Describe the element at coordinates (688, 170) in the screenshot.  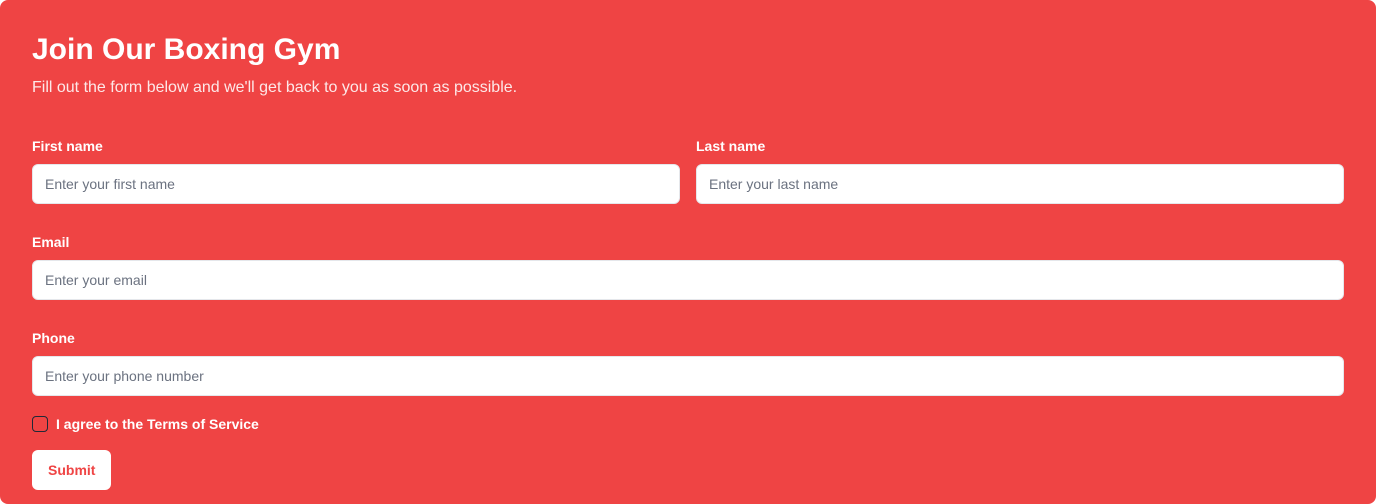
I see `name-row: First name Last name` at that location.